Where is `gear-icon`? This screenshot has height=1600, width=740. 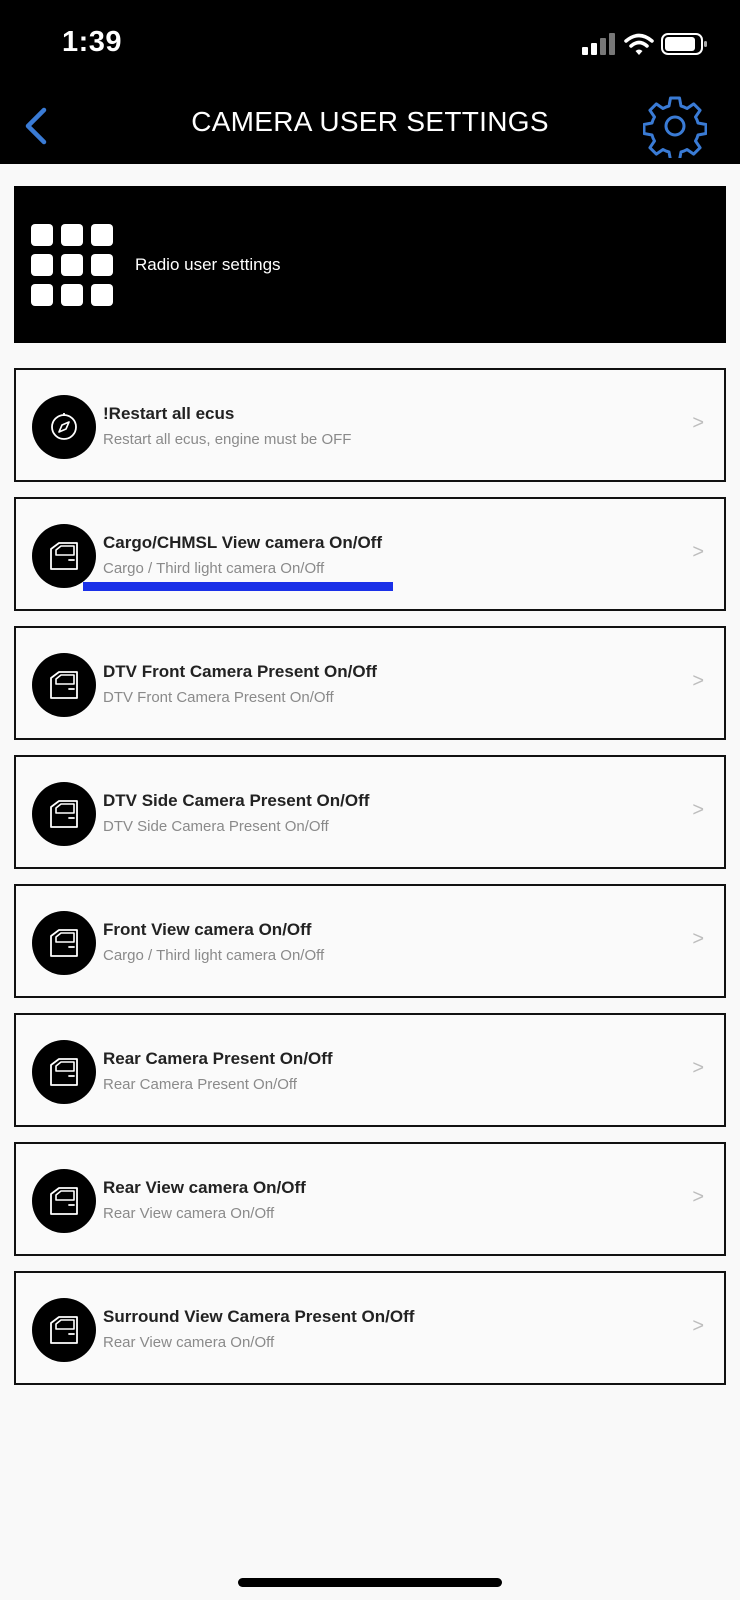 gear-icon is located at coordinates (675, 129).